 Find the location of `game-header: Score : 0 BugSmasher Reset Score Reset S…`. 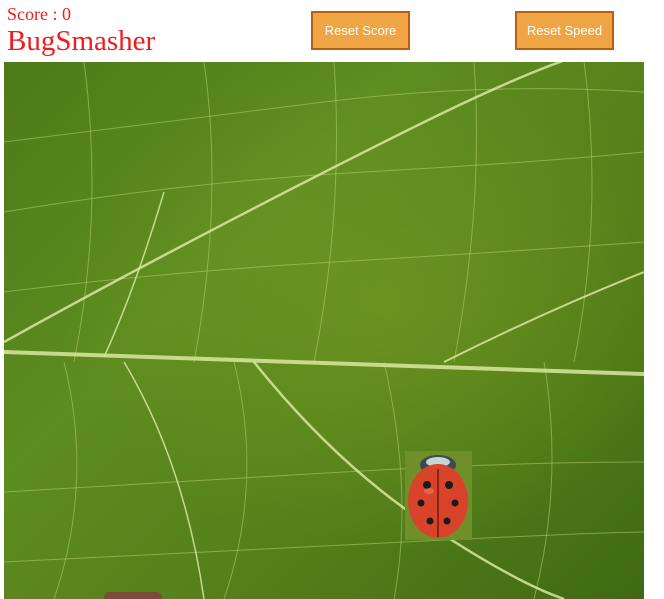

game-header: Score : 0 BugSmasher Reset Score Reset S… is located at coordinates (332, 31).